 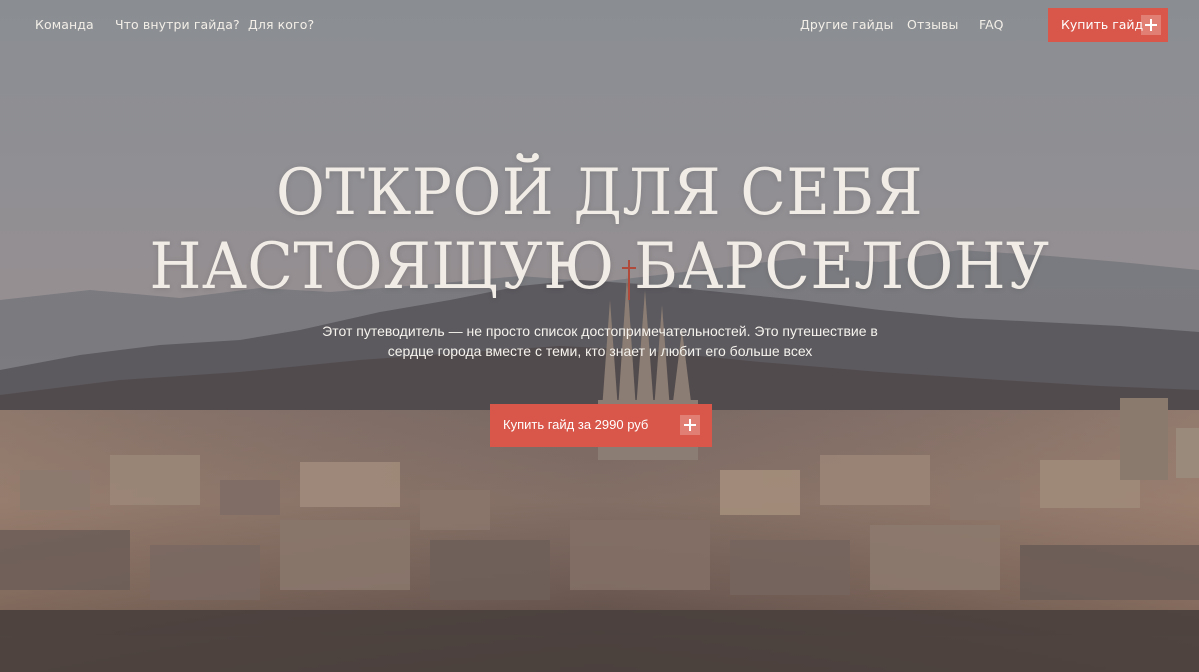 I want to click on nav-link-whats-inside: Что внутри гайда?, so click(x=177, y=24).